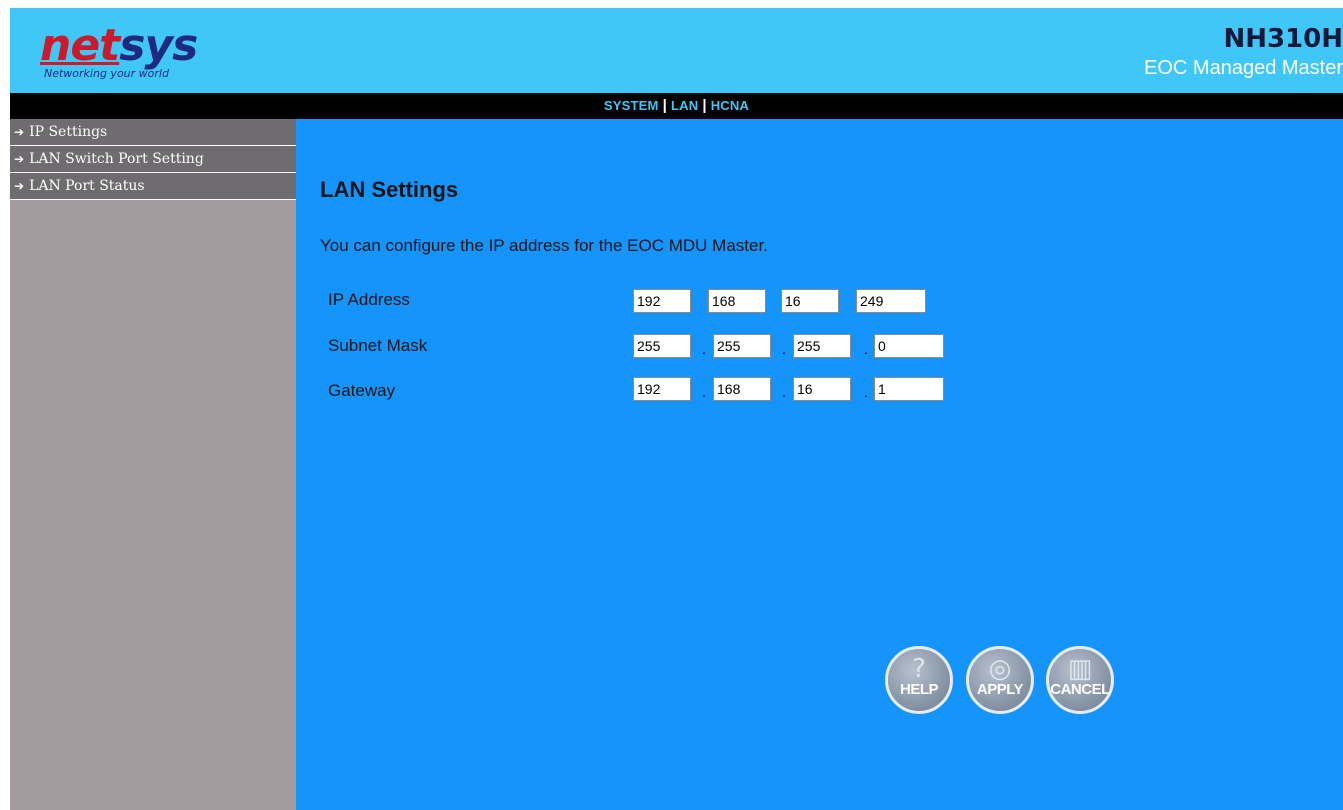 Image resolution: width=1343 pixels, height=810 pixels. What do you see at coordinates (919, 689) in the screenshot?
I see `help-button-label: HELP` at bounding box center [919, 689].